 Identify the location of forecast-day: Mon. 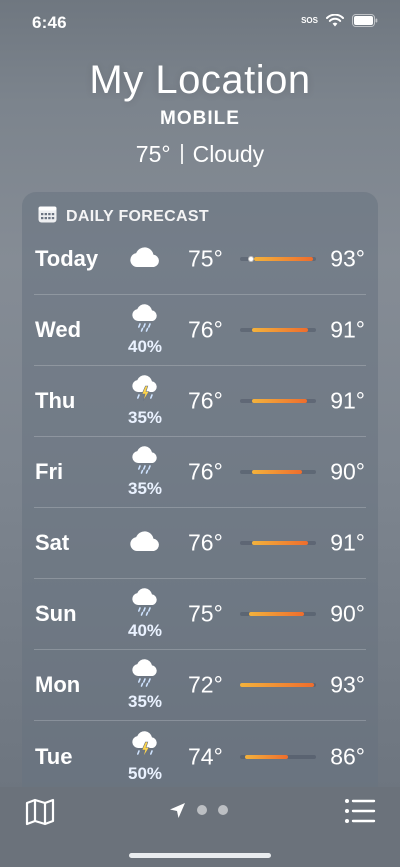
(58, 684).